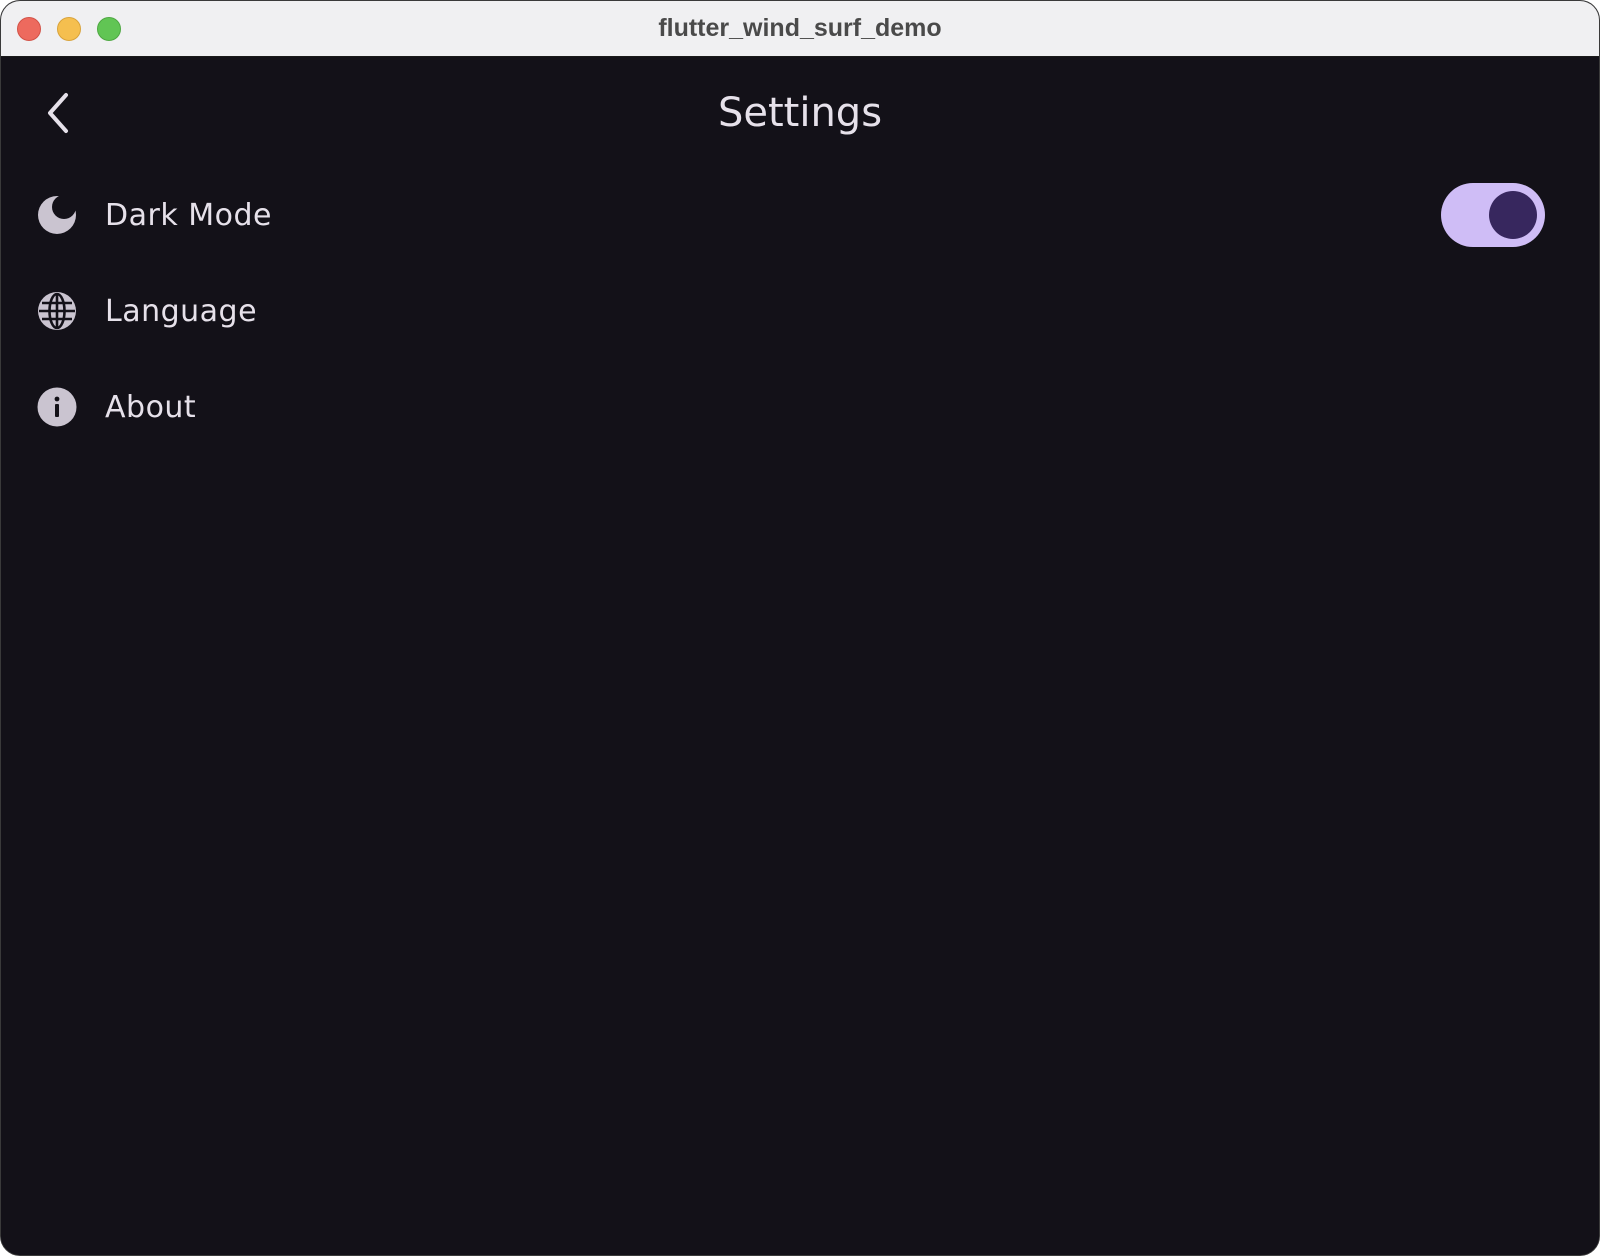  Describe the element at coordinates (800, 113) in the screenshot. I see `page-title: Settings` at that location.